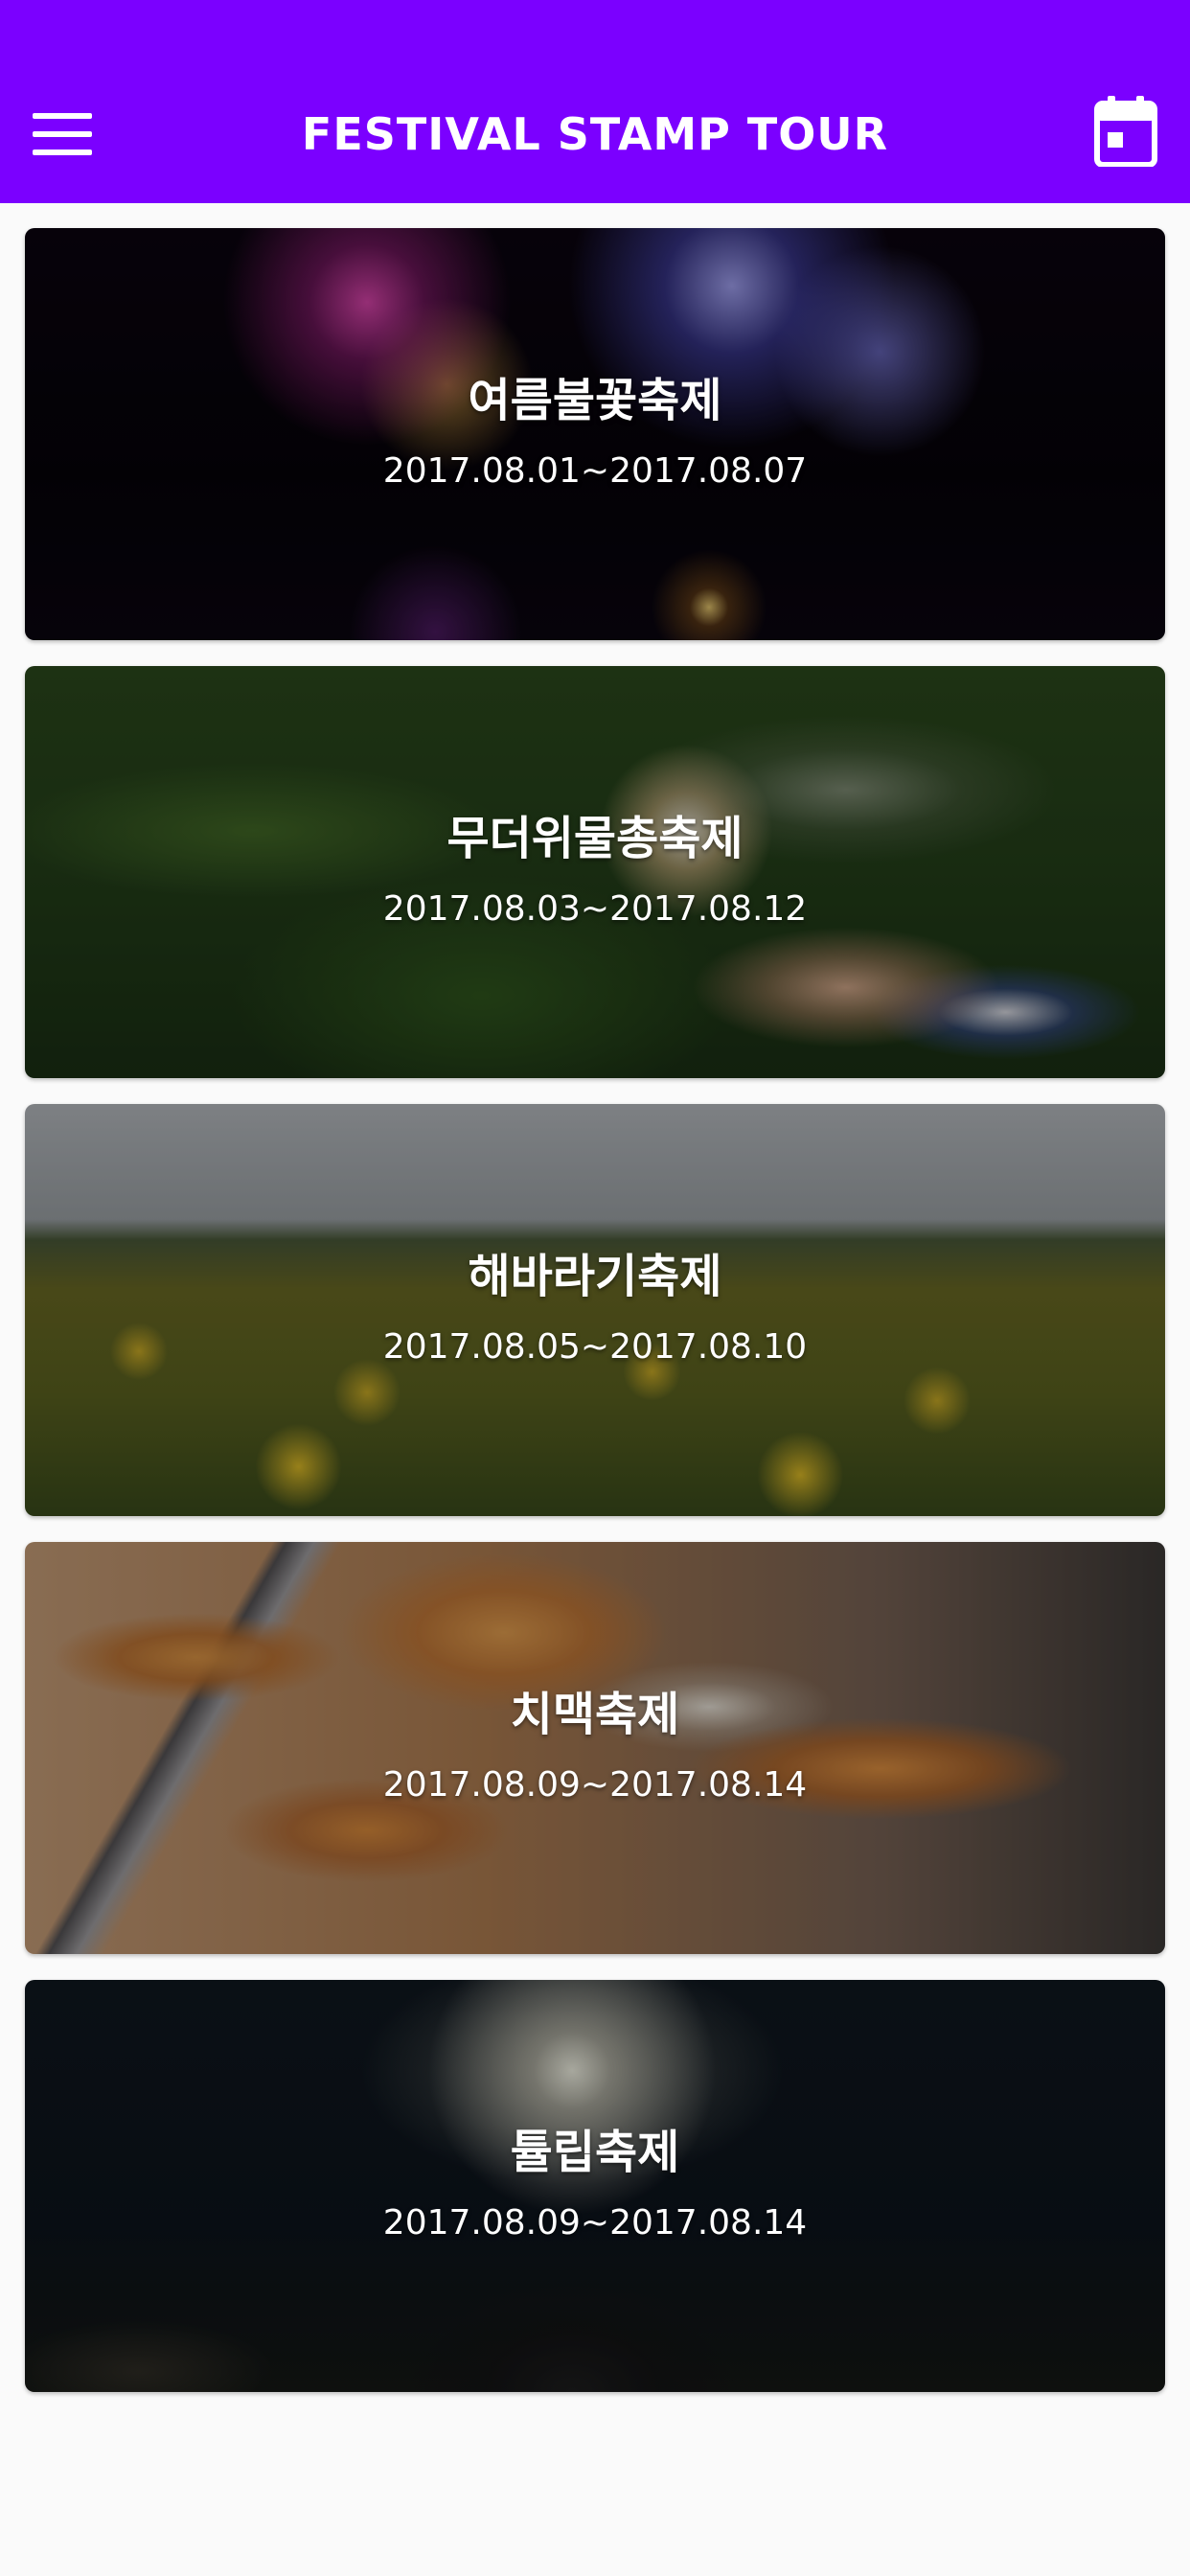  What do you see at coordinates (1126, 132) in the screenshot?
I see `calendar-icon` at bounding box center [1126, 132].